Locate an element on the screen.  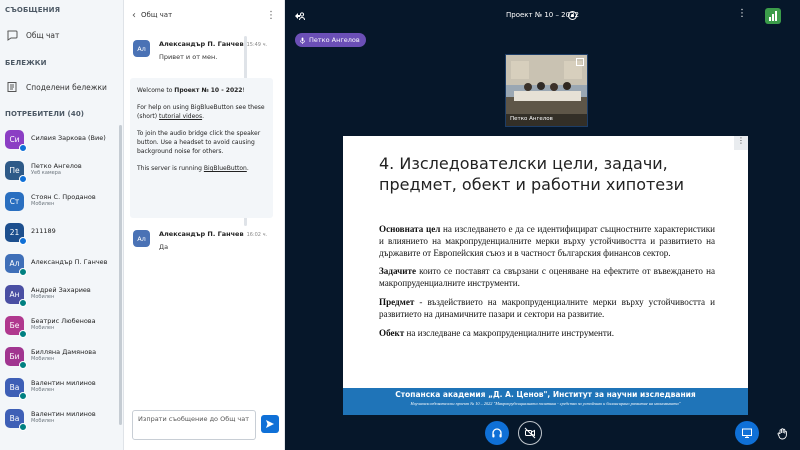
webcam-user-label: Петко Ангелов is located at coordinates (546, 120).